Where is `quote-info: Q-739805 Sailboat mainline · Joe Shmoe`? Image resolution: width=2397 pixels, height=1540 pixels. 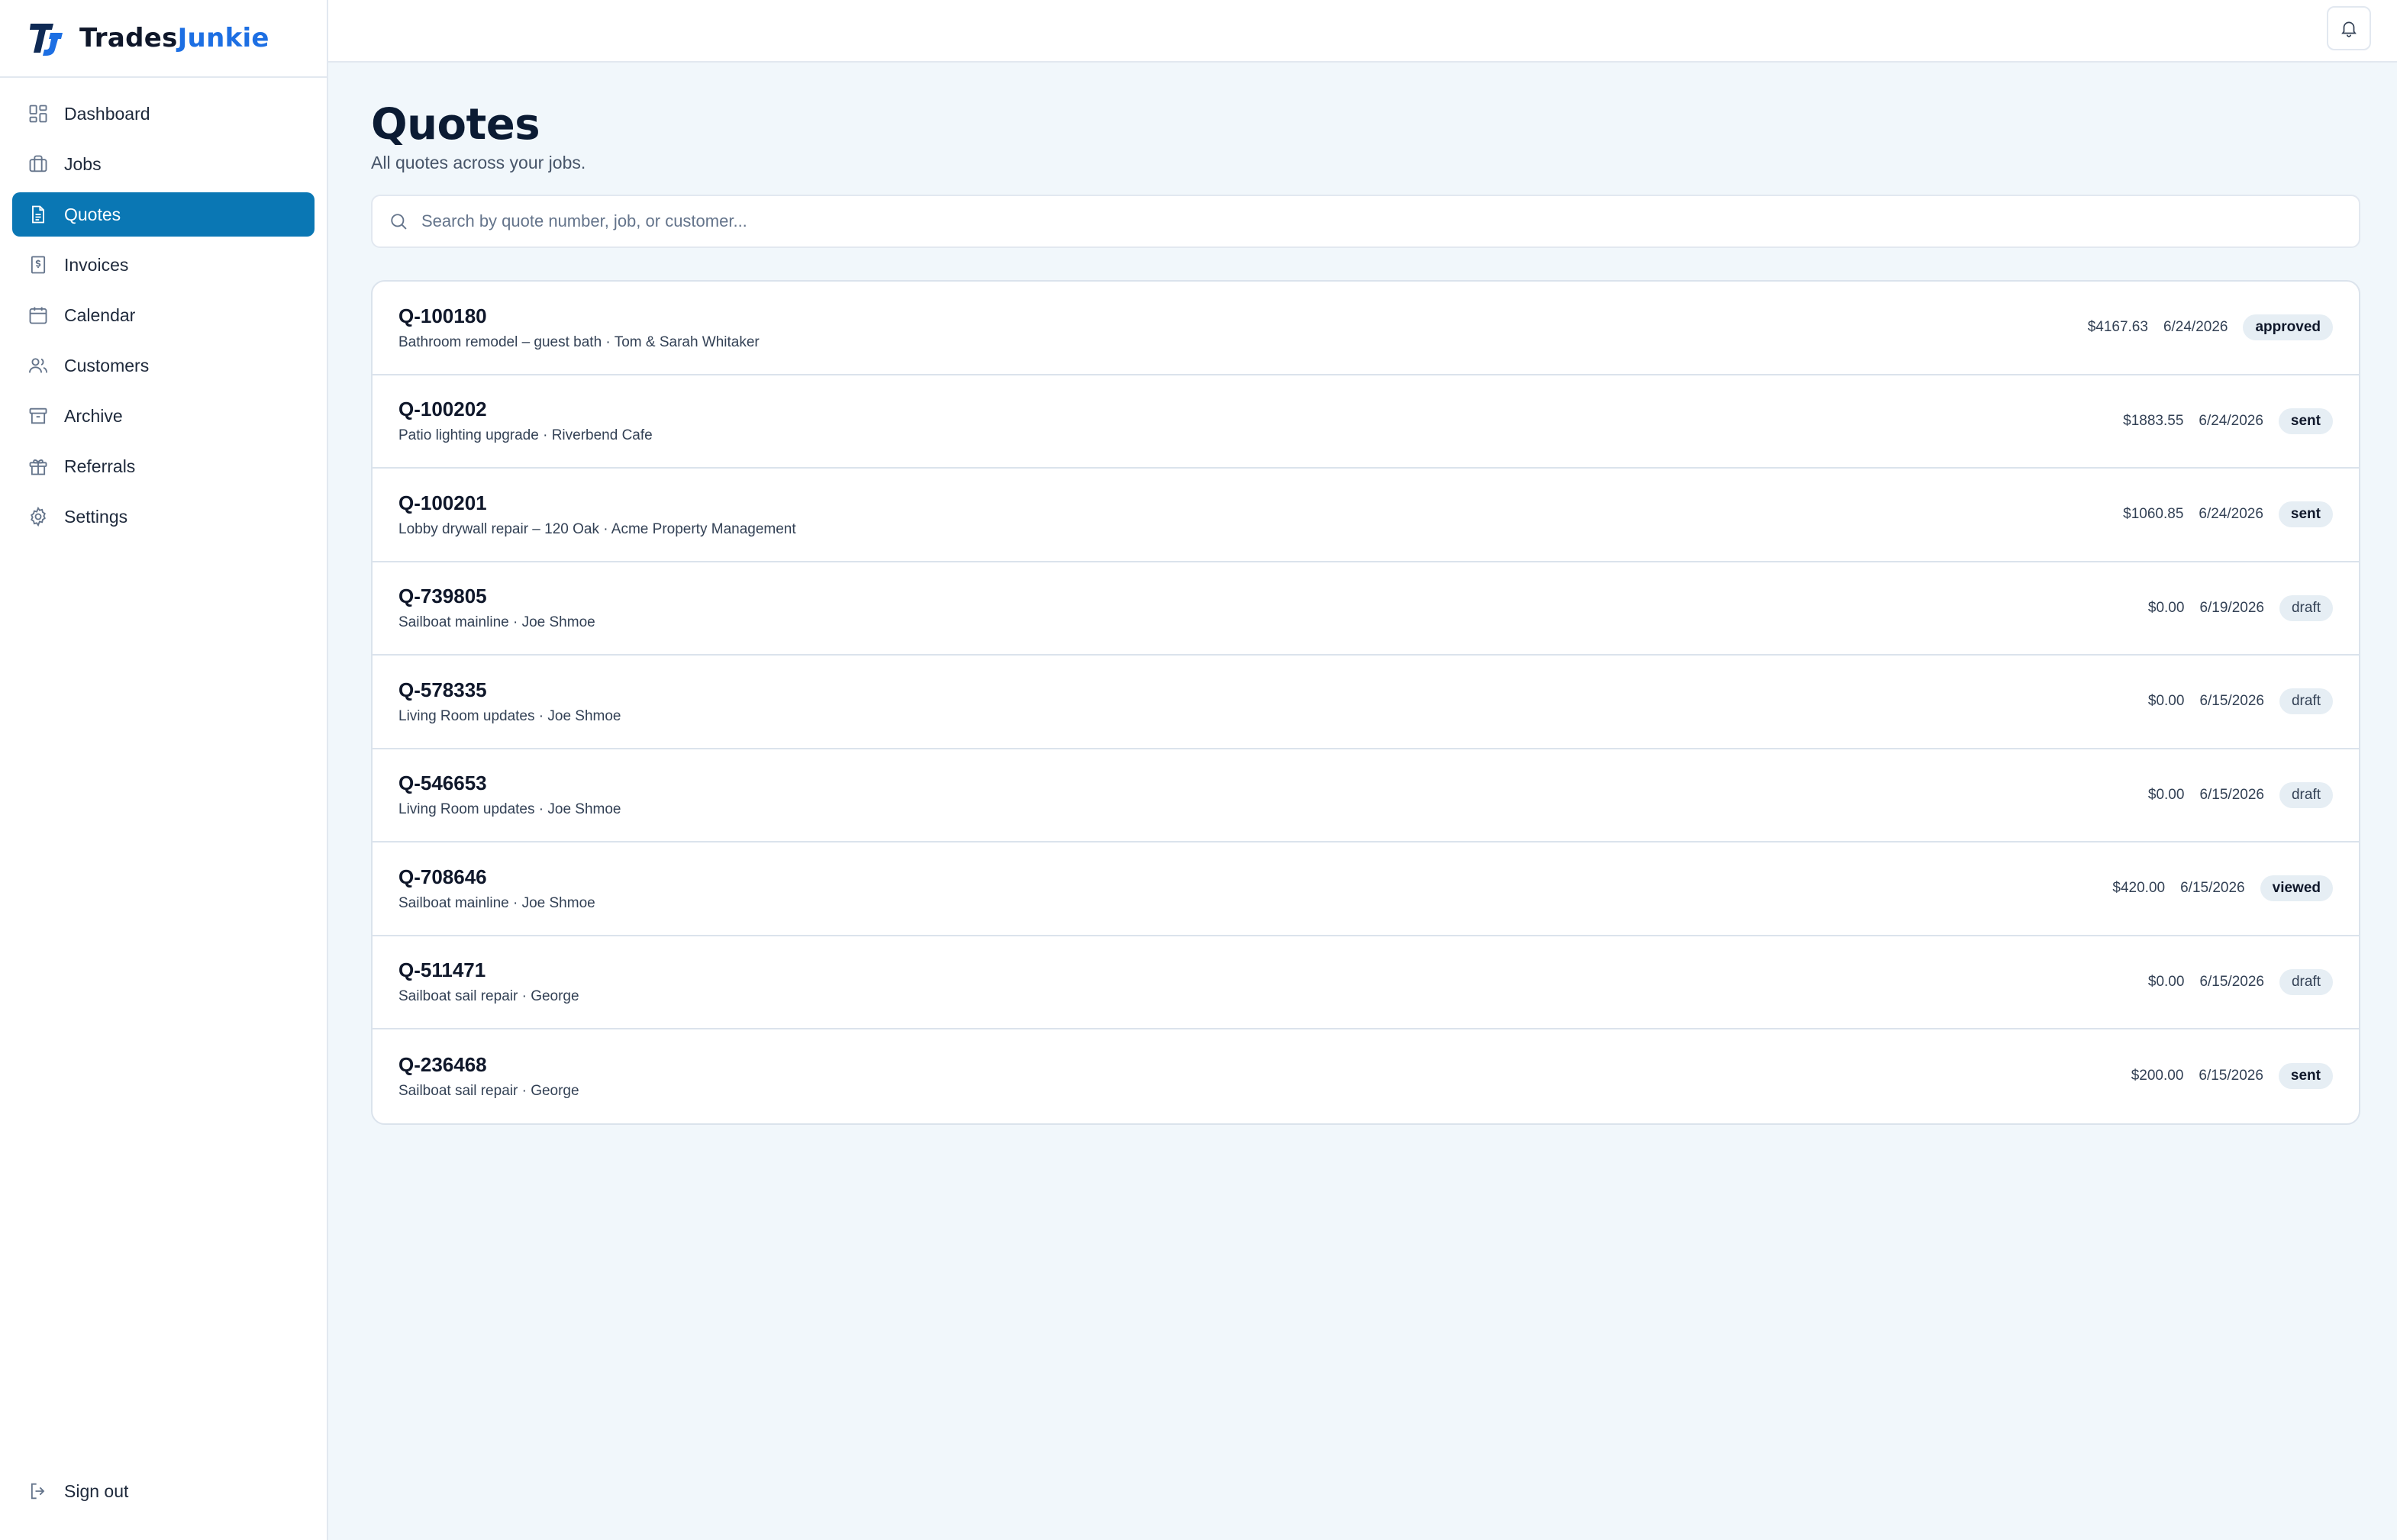
quote-info: Q-739805 Sailboat mainline · Joe Shmoe is located at coordinates (1273, 608).